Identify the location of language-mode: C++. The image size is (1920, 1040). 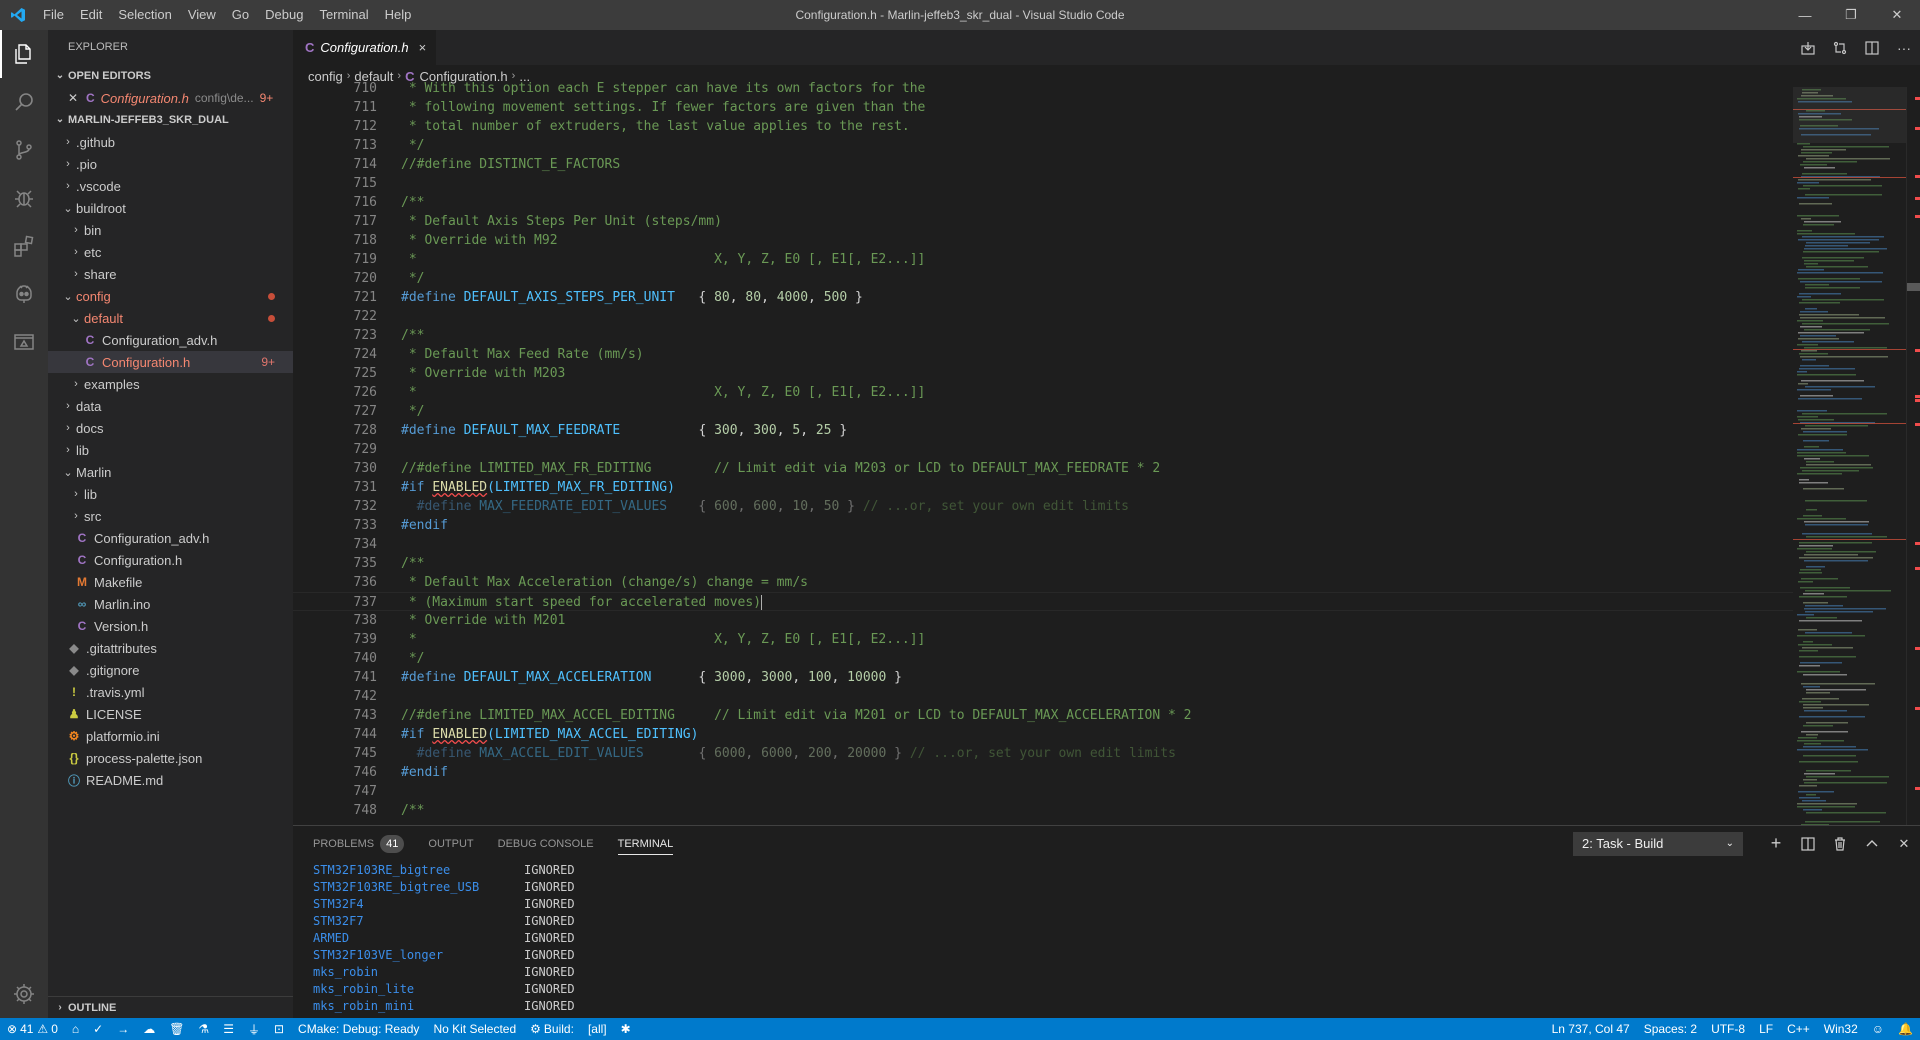
(1798, 1029).